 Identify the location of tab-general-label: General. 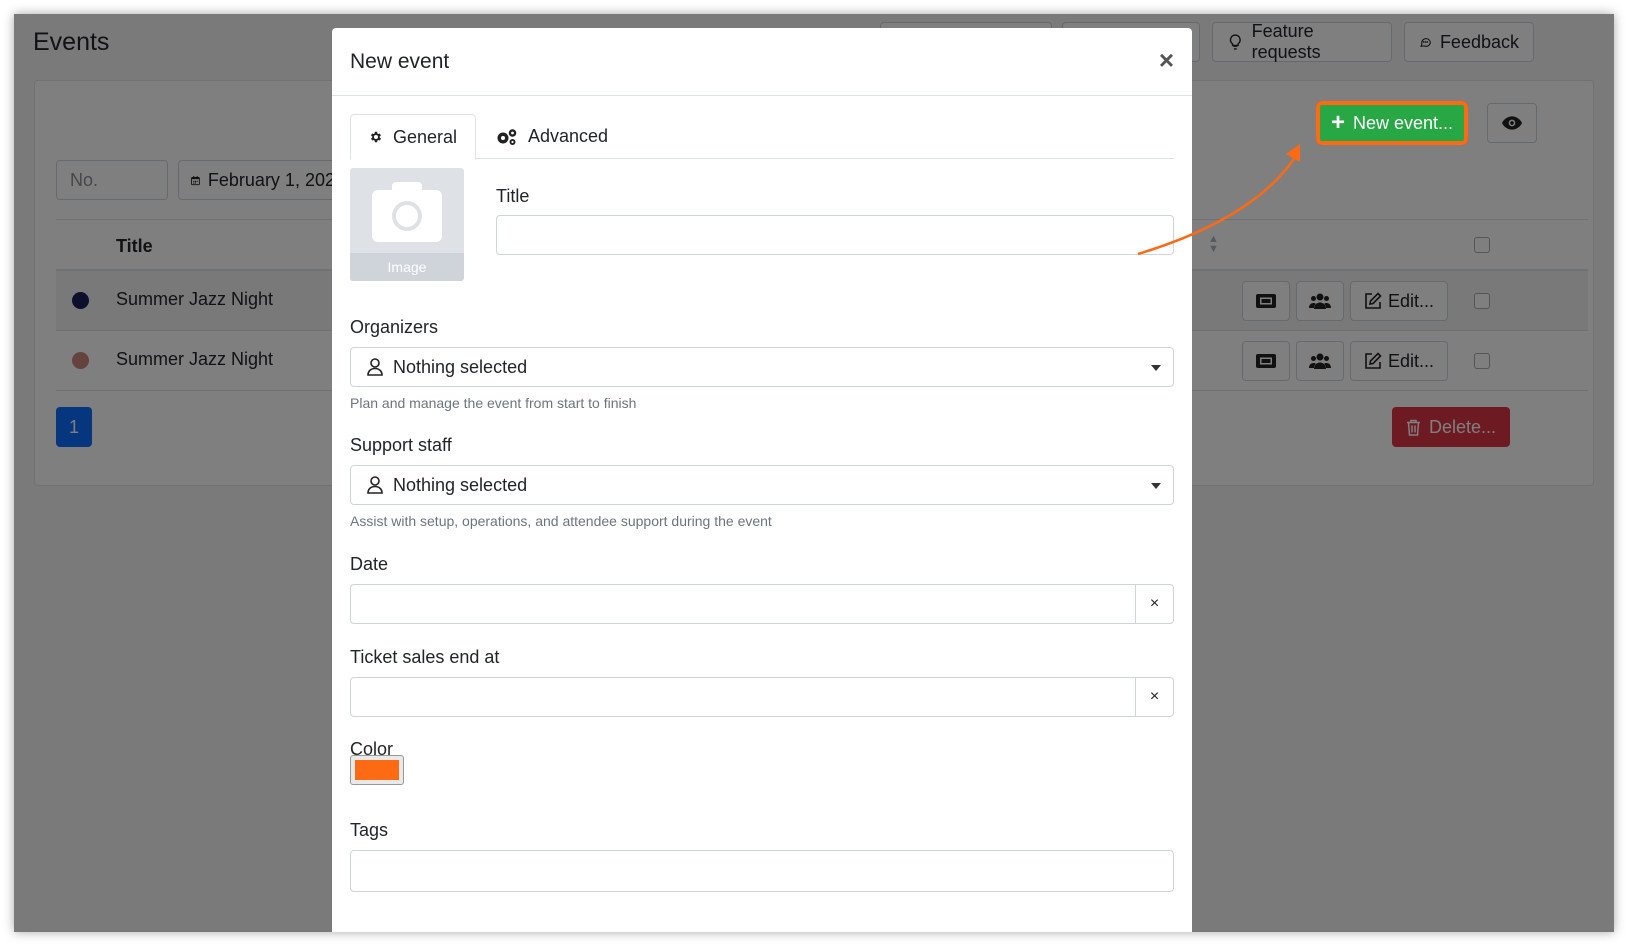
(424, 136).